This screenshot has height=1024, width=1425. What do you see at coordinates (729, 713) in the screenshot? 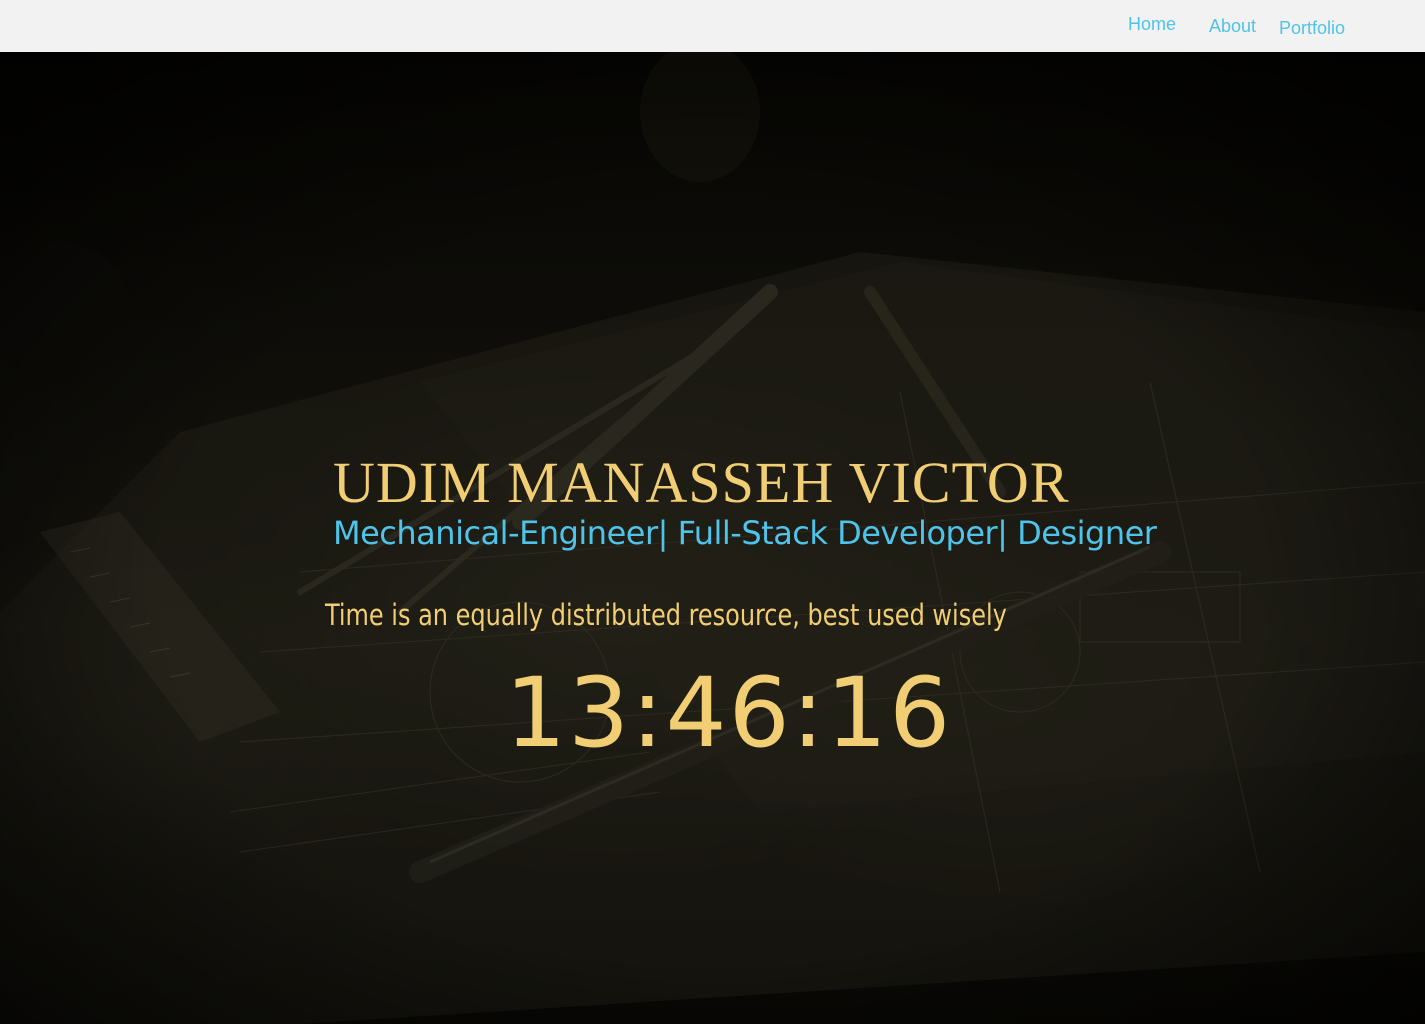
I see `digital-clock: 13:46:16` at bounding box center [729, 713].